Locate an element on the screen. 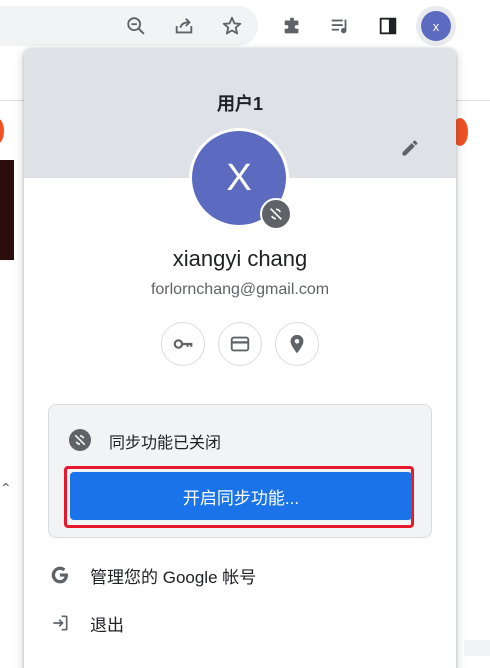 This screenshot has width=490, height=668. addresses-button is located at coordinates (297, 344).